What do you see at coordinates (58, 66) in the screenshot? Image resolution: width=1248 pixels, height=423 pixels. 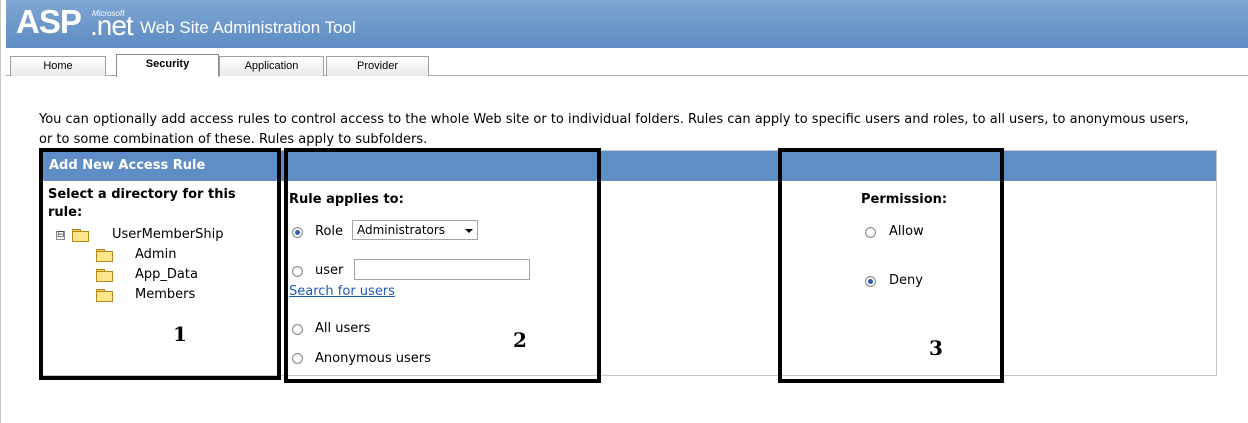 I see `tab-home: Home` at bounding box center [58, 66].